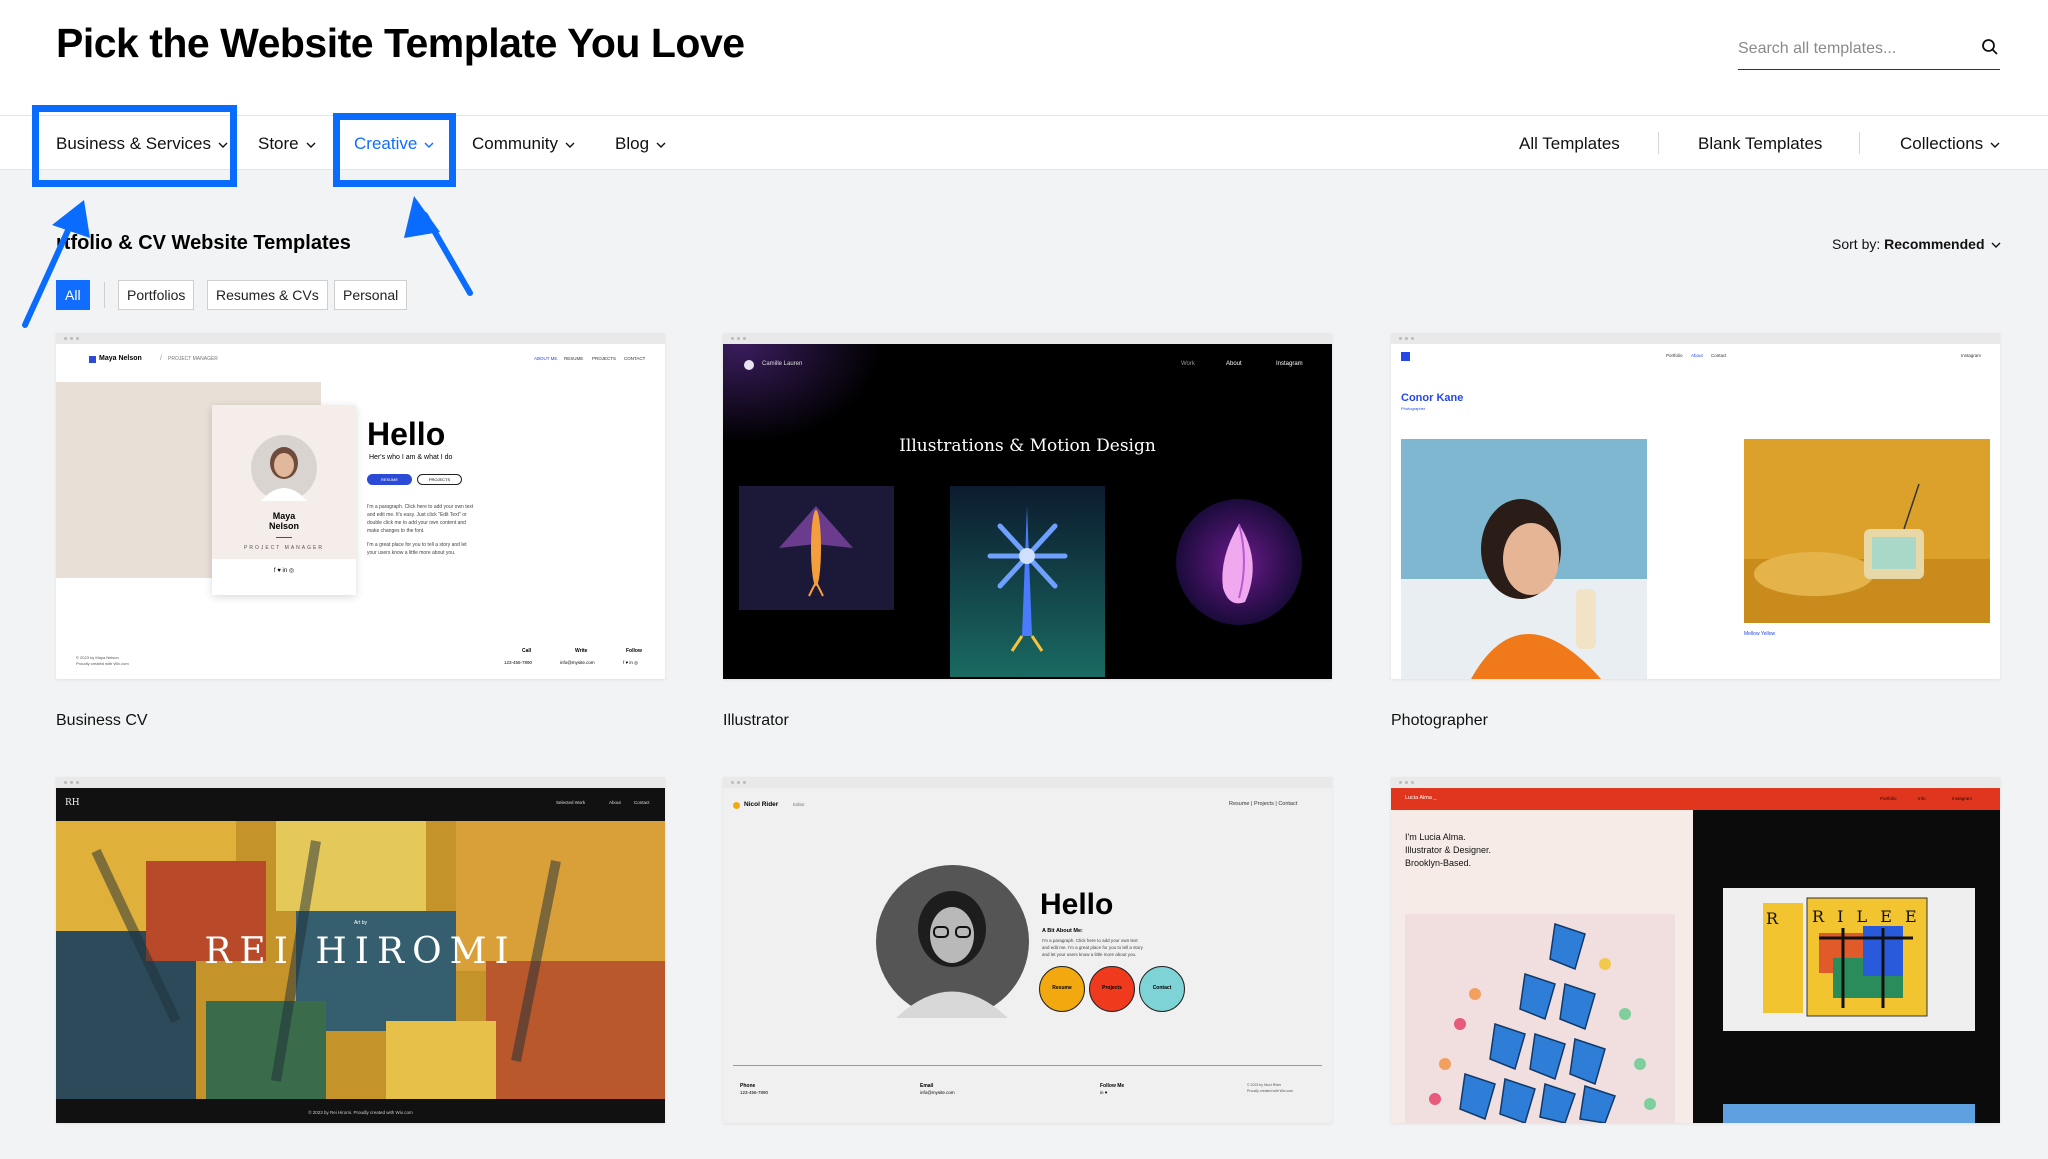  What do you see at coordinates (604, 358) in the screenshot?
I see `preview-nav: PROJECTS` at bounding box center [604, 358].